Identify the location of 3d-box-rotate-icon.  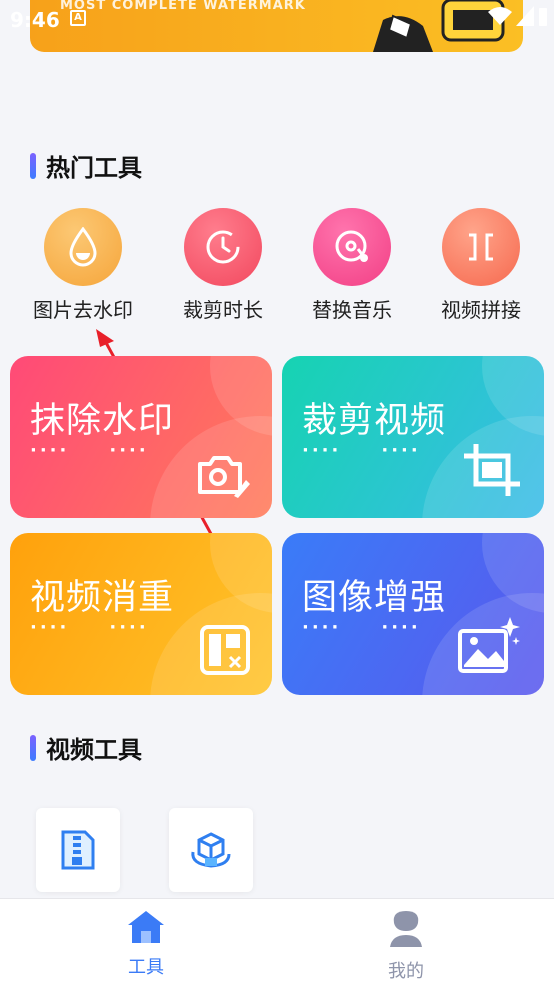
(211, 850).